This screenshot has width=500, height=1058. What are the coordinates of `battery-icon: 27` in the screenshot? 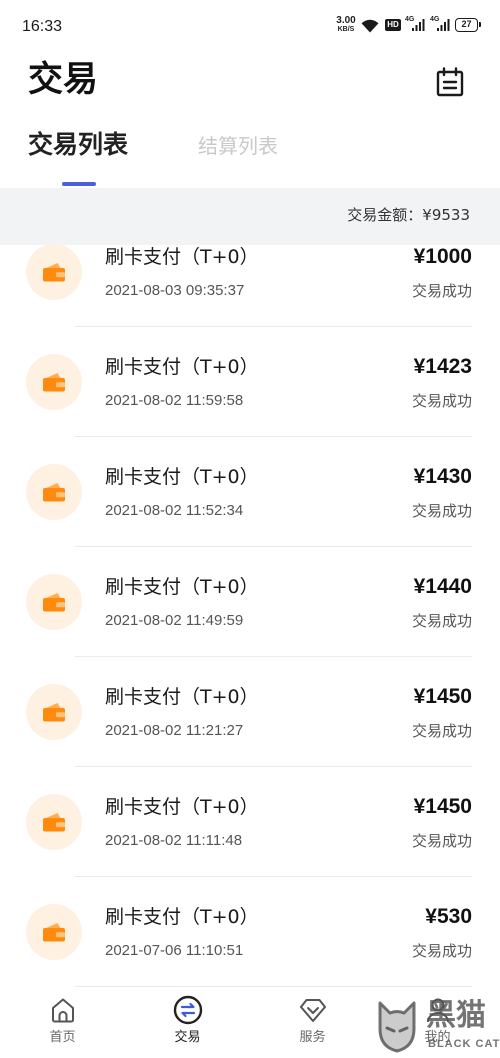 It's located at (468, 25).